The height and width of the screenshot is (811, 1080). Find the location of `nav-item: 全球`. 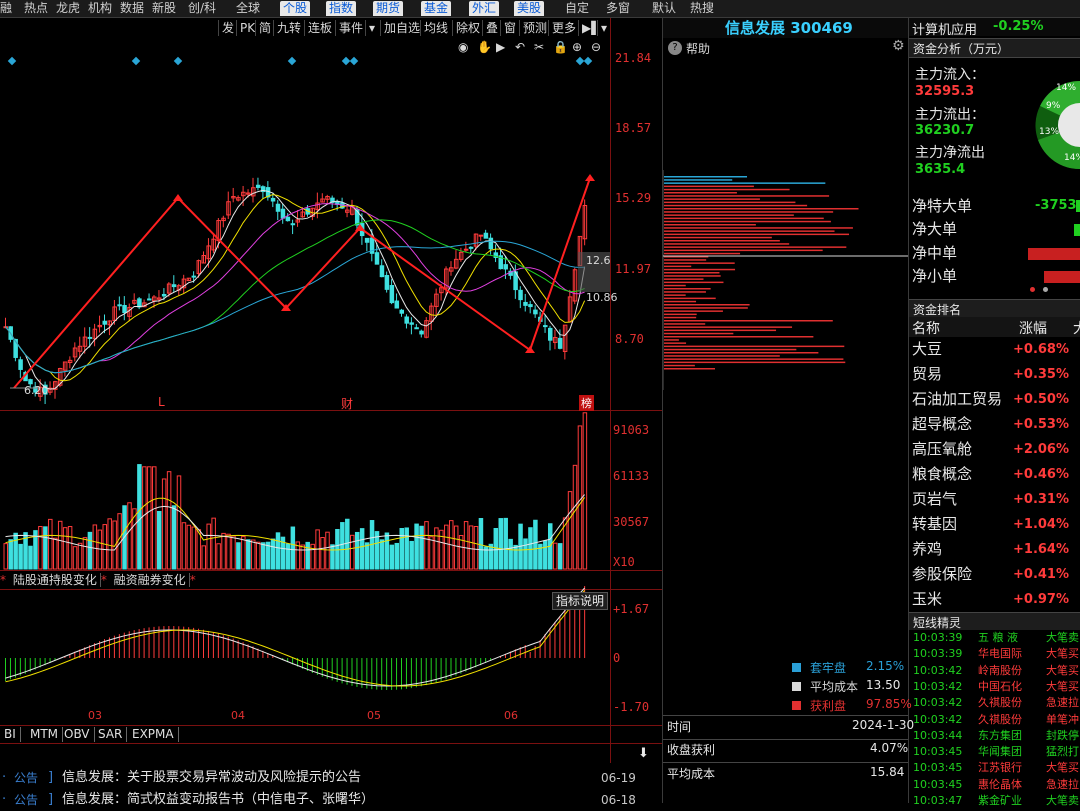

nav-item: 全球 is located at coordinates (248, 8).